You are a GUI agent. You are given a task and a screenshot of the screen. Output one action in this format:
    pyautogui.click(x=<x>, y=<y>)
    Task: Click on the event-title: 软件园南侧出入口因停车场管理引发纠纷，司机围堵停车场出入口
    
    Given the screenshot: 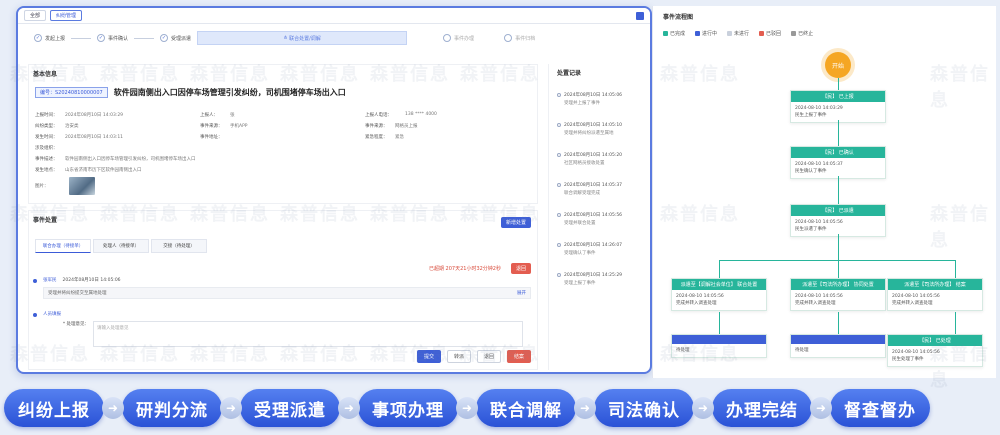 What is the action you would take?
    pyautogui.click(x=229, y=92)
    